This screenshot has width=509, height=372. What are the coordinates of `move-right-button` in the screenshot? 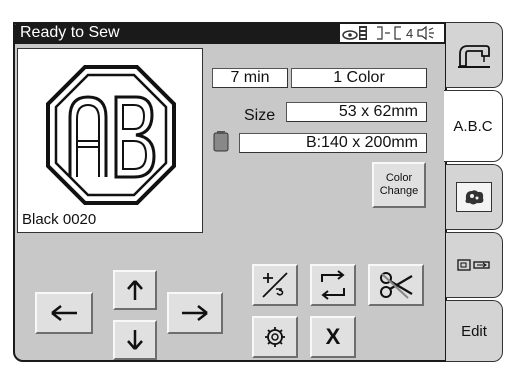 It's located at (195, 313).